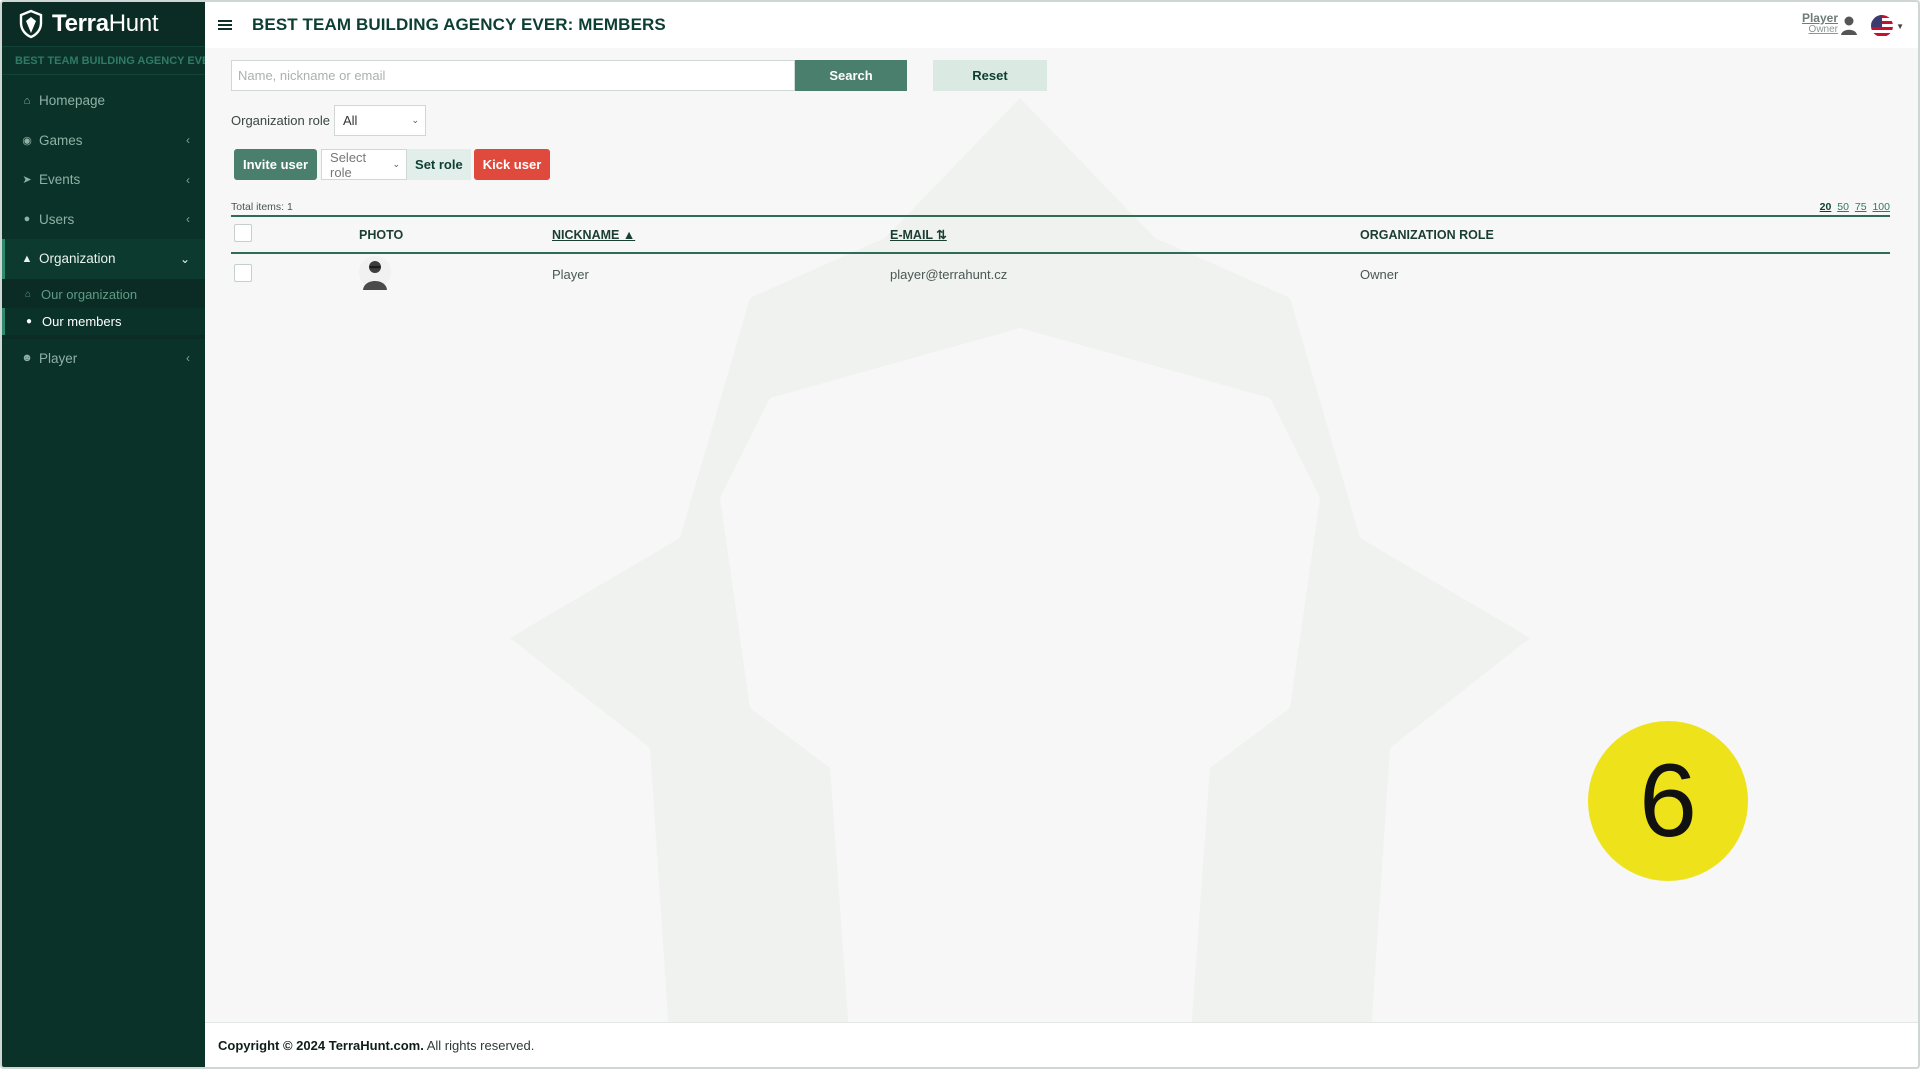 The width and height of the screenshot is (1920, 1069). What do you see at coordinates (89, 294) in the screenshot?
I see `sidebar-subitem-label: Our organization` at bounding box center [89, 294].